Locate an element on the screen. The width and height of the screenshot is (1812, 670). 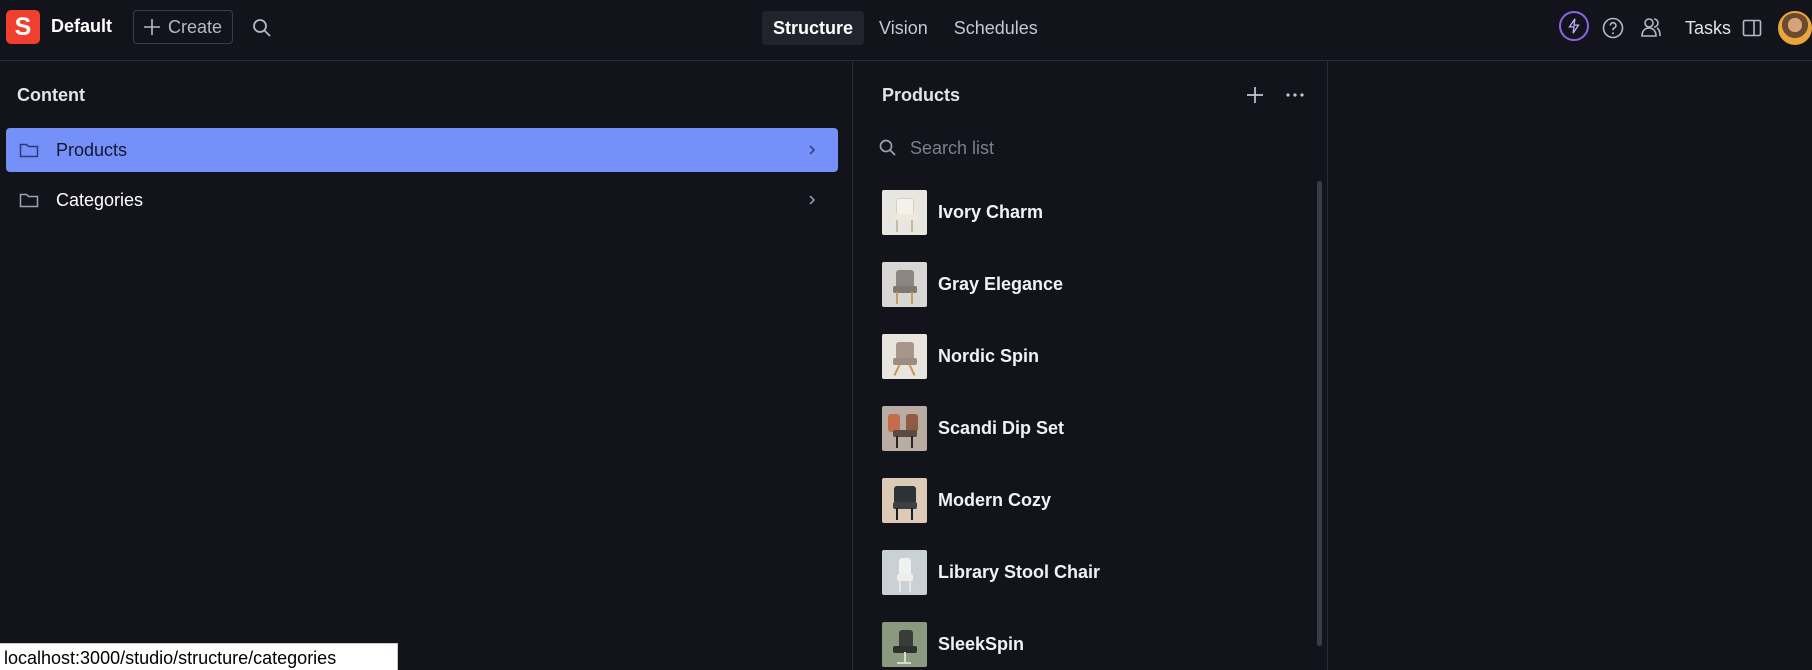
product-row-sleekspin: SleekSpin is located at coordinates (1092, 644).